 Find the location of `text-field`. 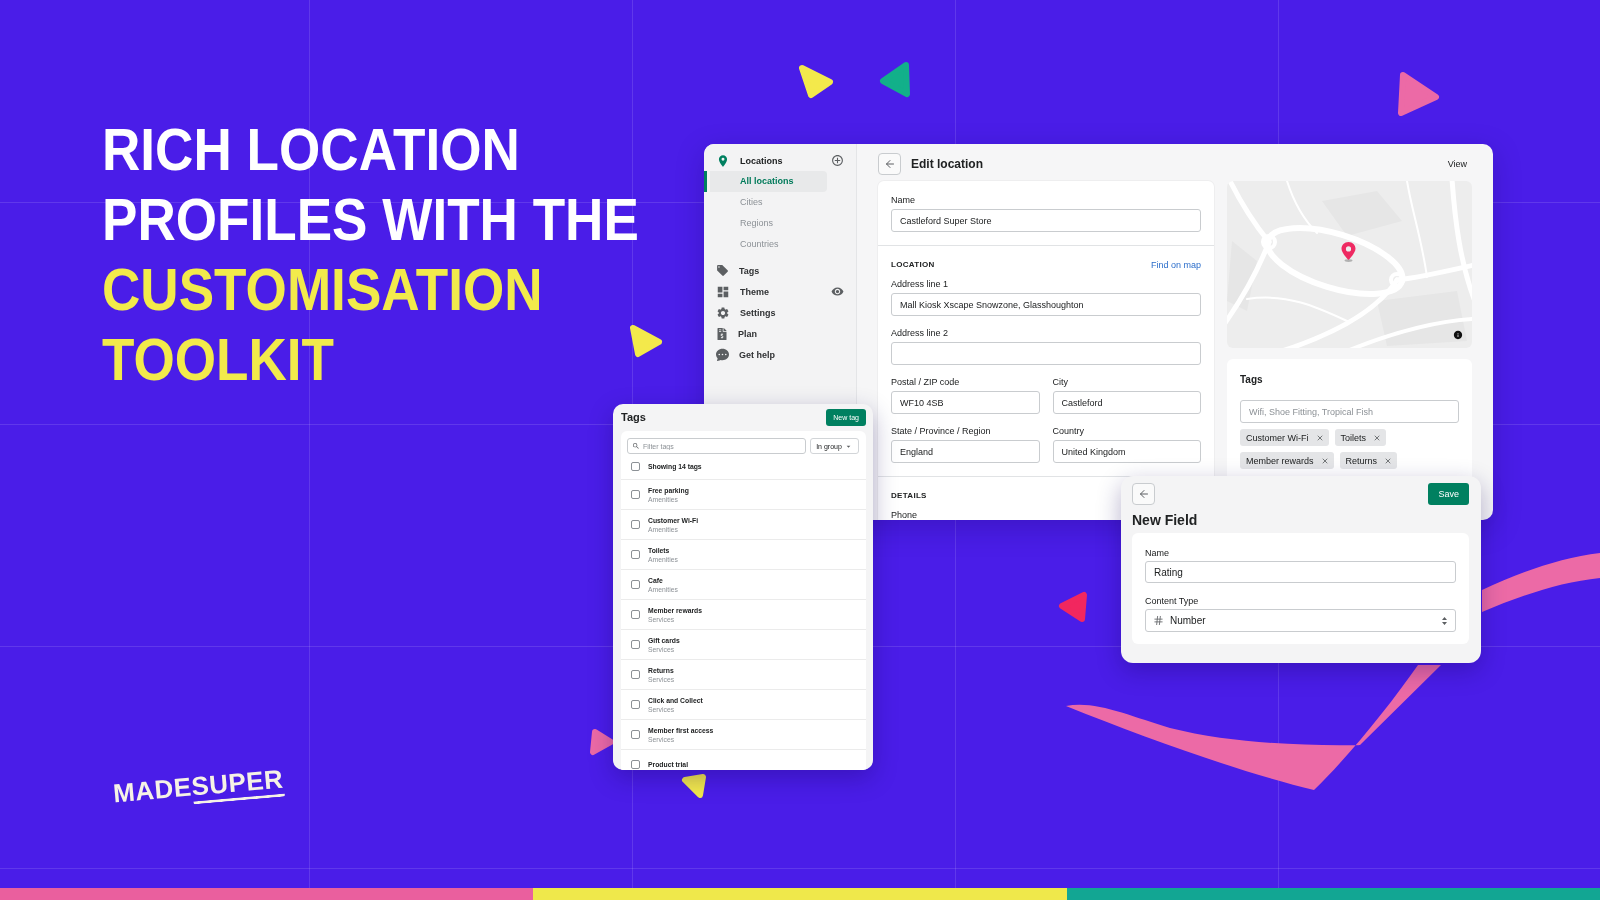

text-field is located at coordinates (1046, 353).